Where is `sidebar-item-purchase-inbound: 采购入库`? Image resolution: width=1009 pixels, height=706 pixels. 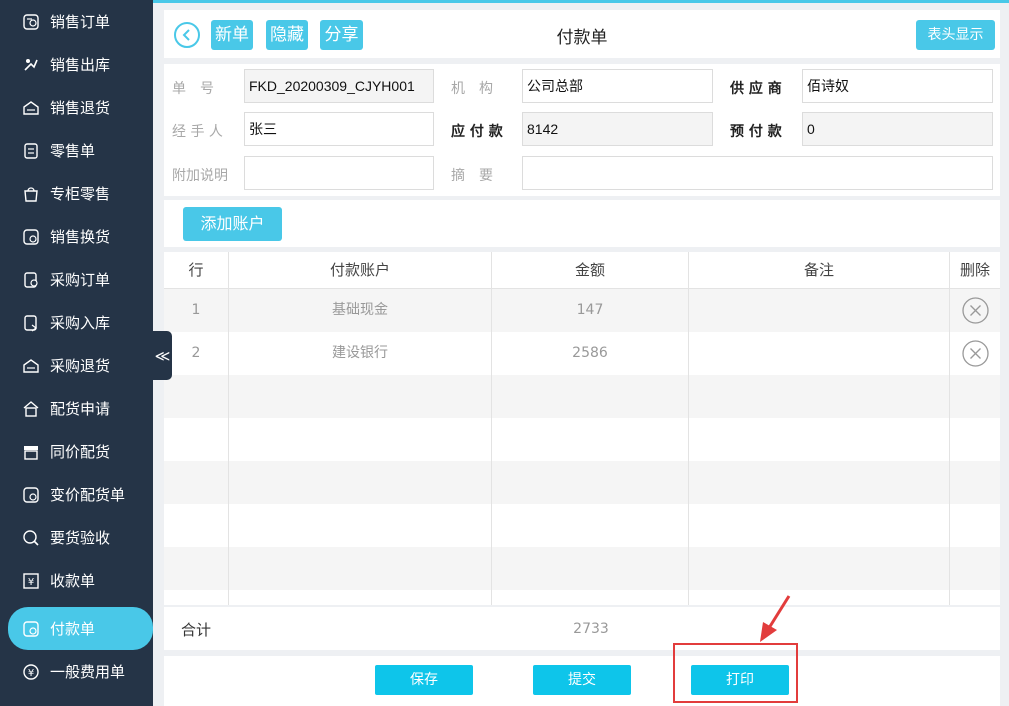 sidebar-item-purchase-inbound: 采购入库 is located at coordinates (76, 322).